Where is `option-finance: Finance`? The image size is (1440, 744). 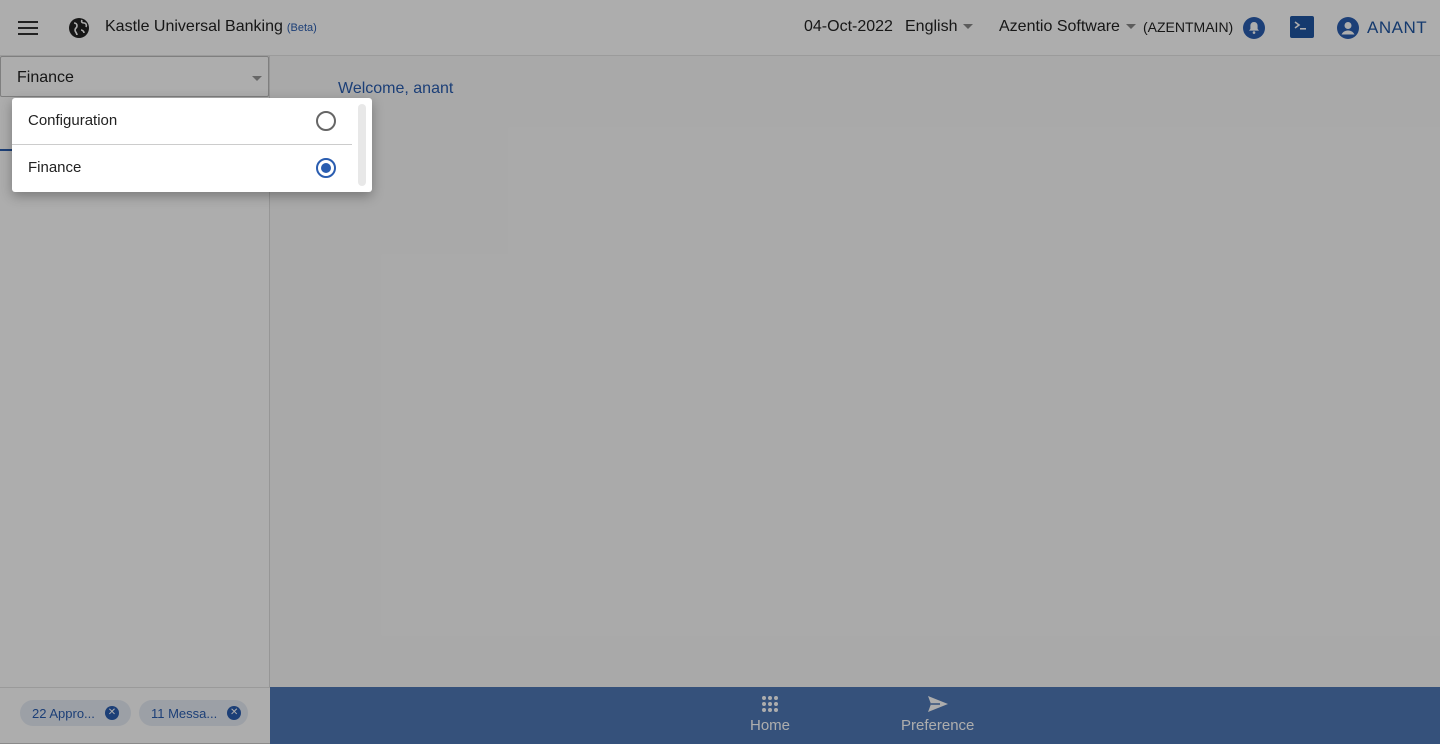 option-finance: Finance is located at coordinates (182, 168).